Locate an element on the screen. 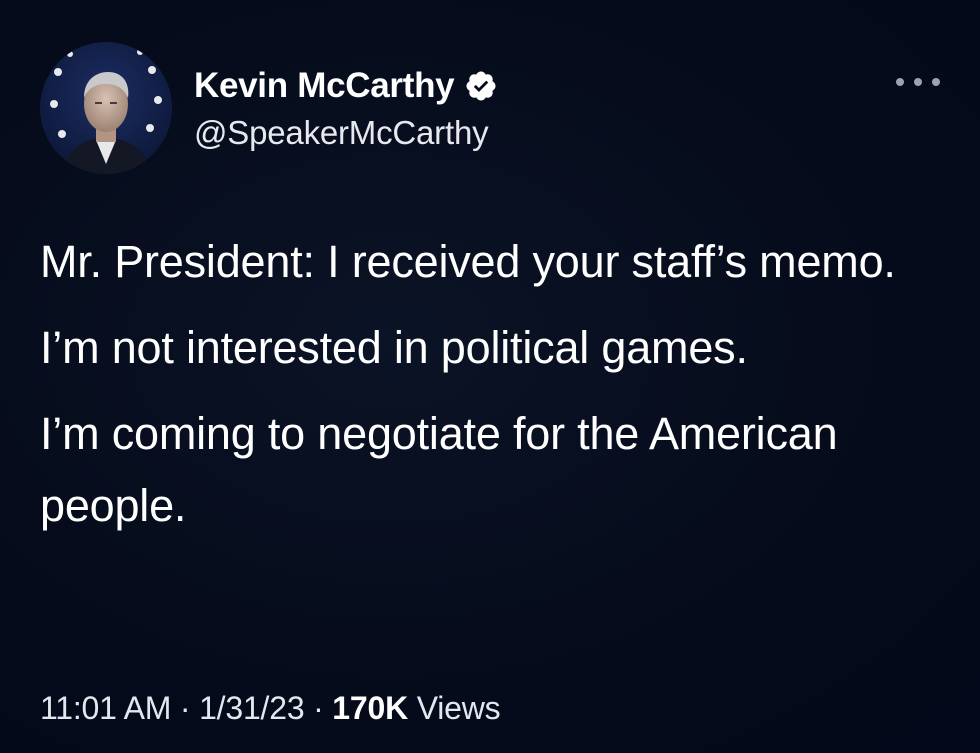  tweet-meta: 11:01 AM · 1/31/23 · 170K Views is located at coordinates (270, 708).